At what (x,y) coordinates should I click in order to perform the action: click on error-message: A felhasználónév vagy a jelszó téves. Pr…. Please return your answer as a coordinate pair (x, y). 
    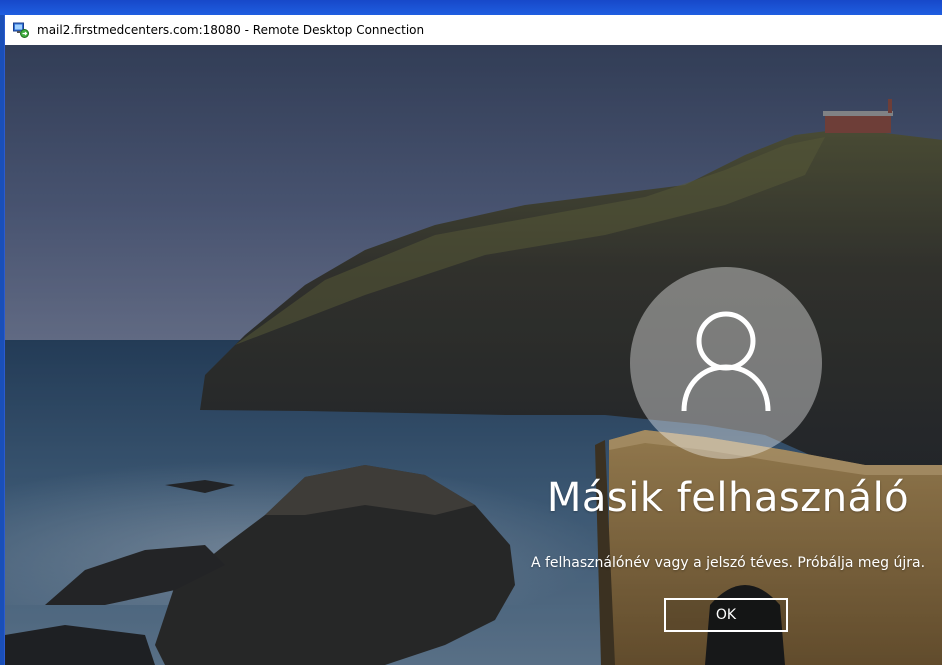
    Looking at the image, I should click on (728, 563).